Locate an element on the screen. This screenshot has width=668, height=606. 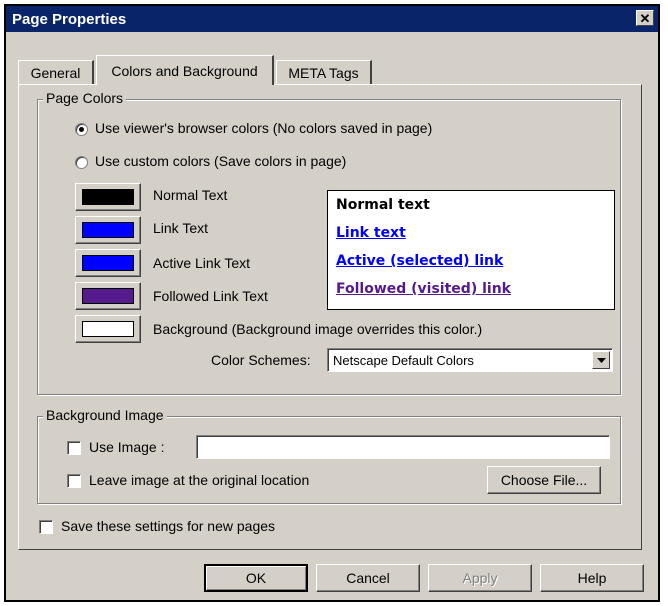
tab-general-label: General is located at coordinates (55, 72).